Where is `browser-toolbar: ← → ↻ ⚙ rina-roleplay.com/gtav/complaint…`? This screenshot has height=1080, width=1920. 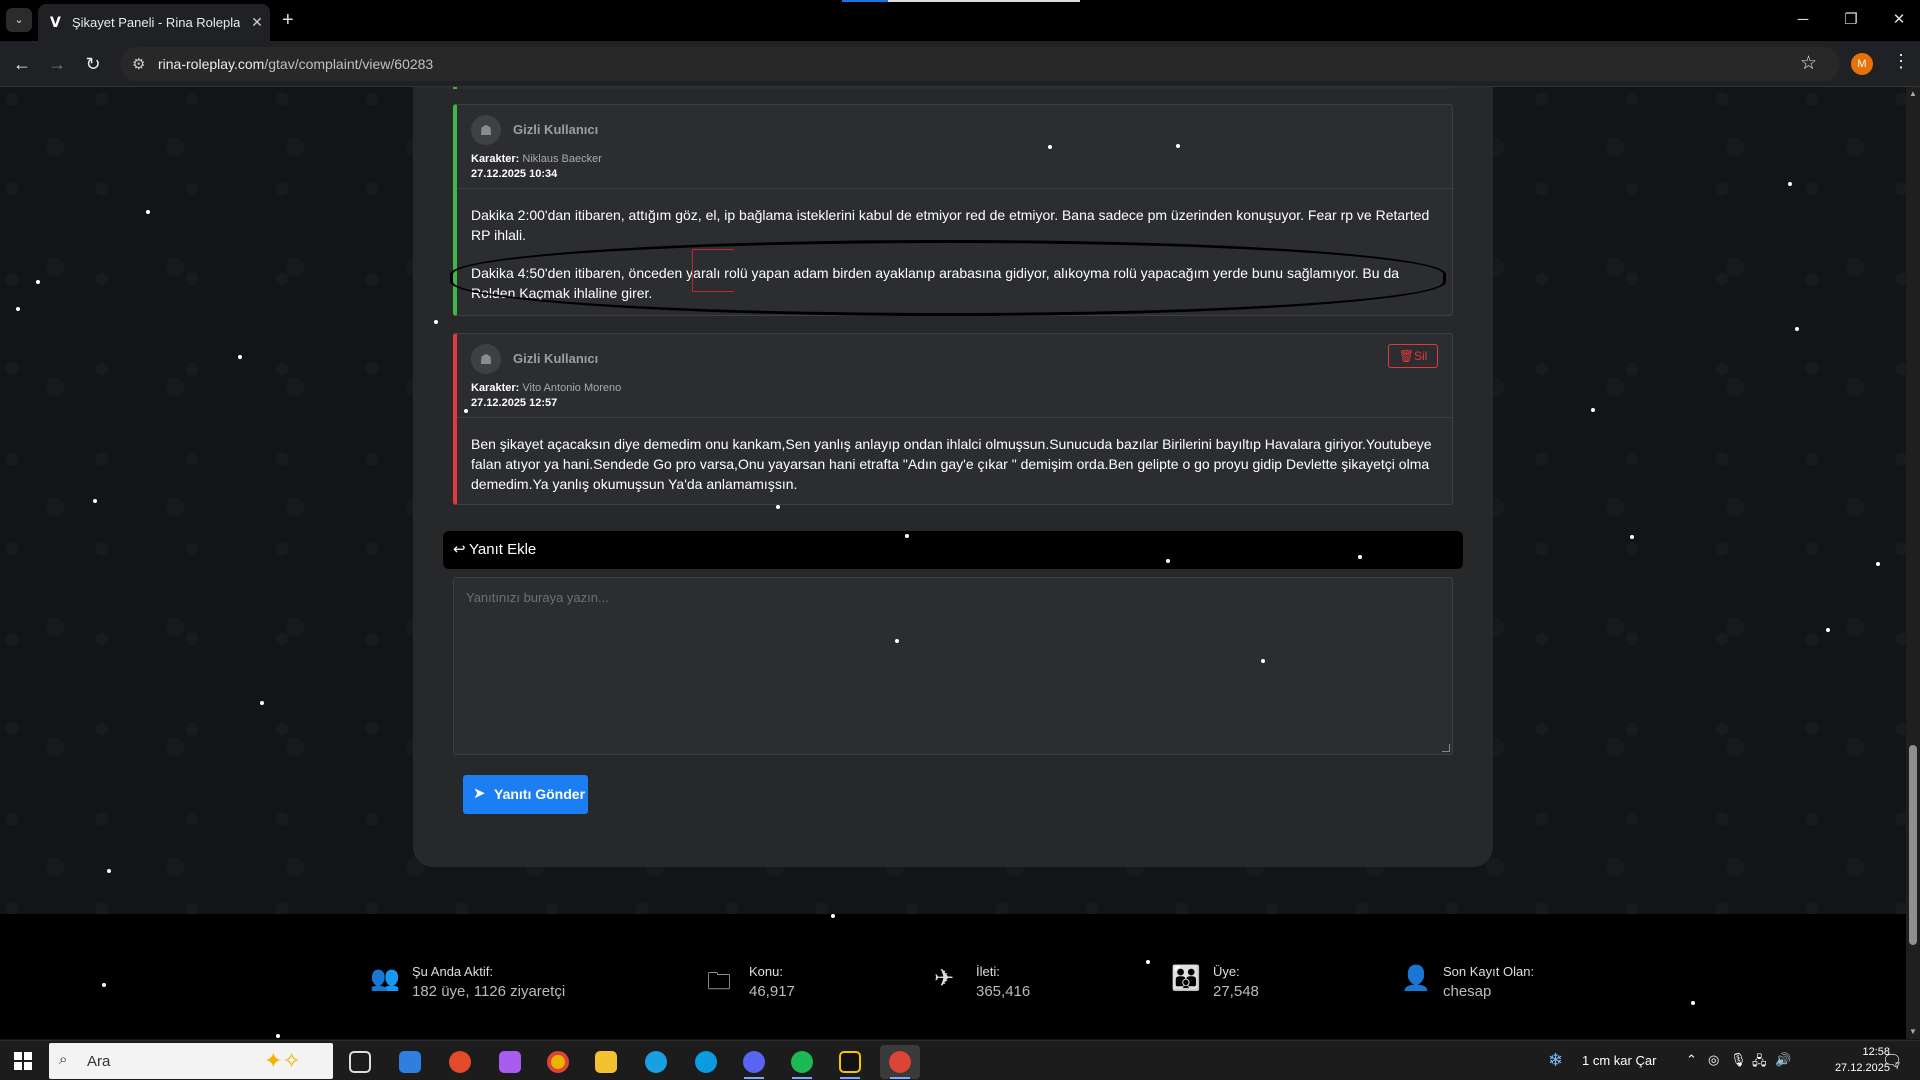 browser-toolbar: ← → ↻ ⚙ rina-roleplay.com/gtav/complaint… is located at coordinates (960, 64).